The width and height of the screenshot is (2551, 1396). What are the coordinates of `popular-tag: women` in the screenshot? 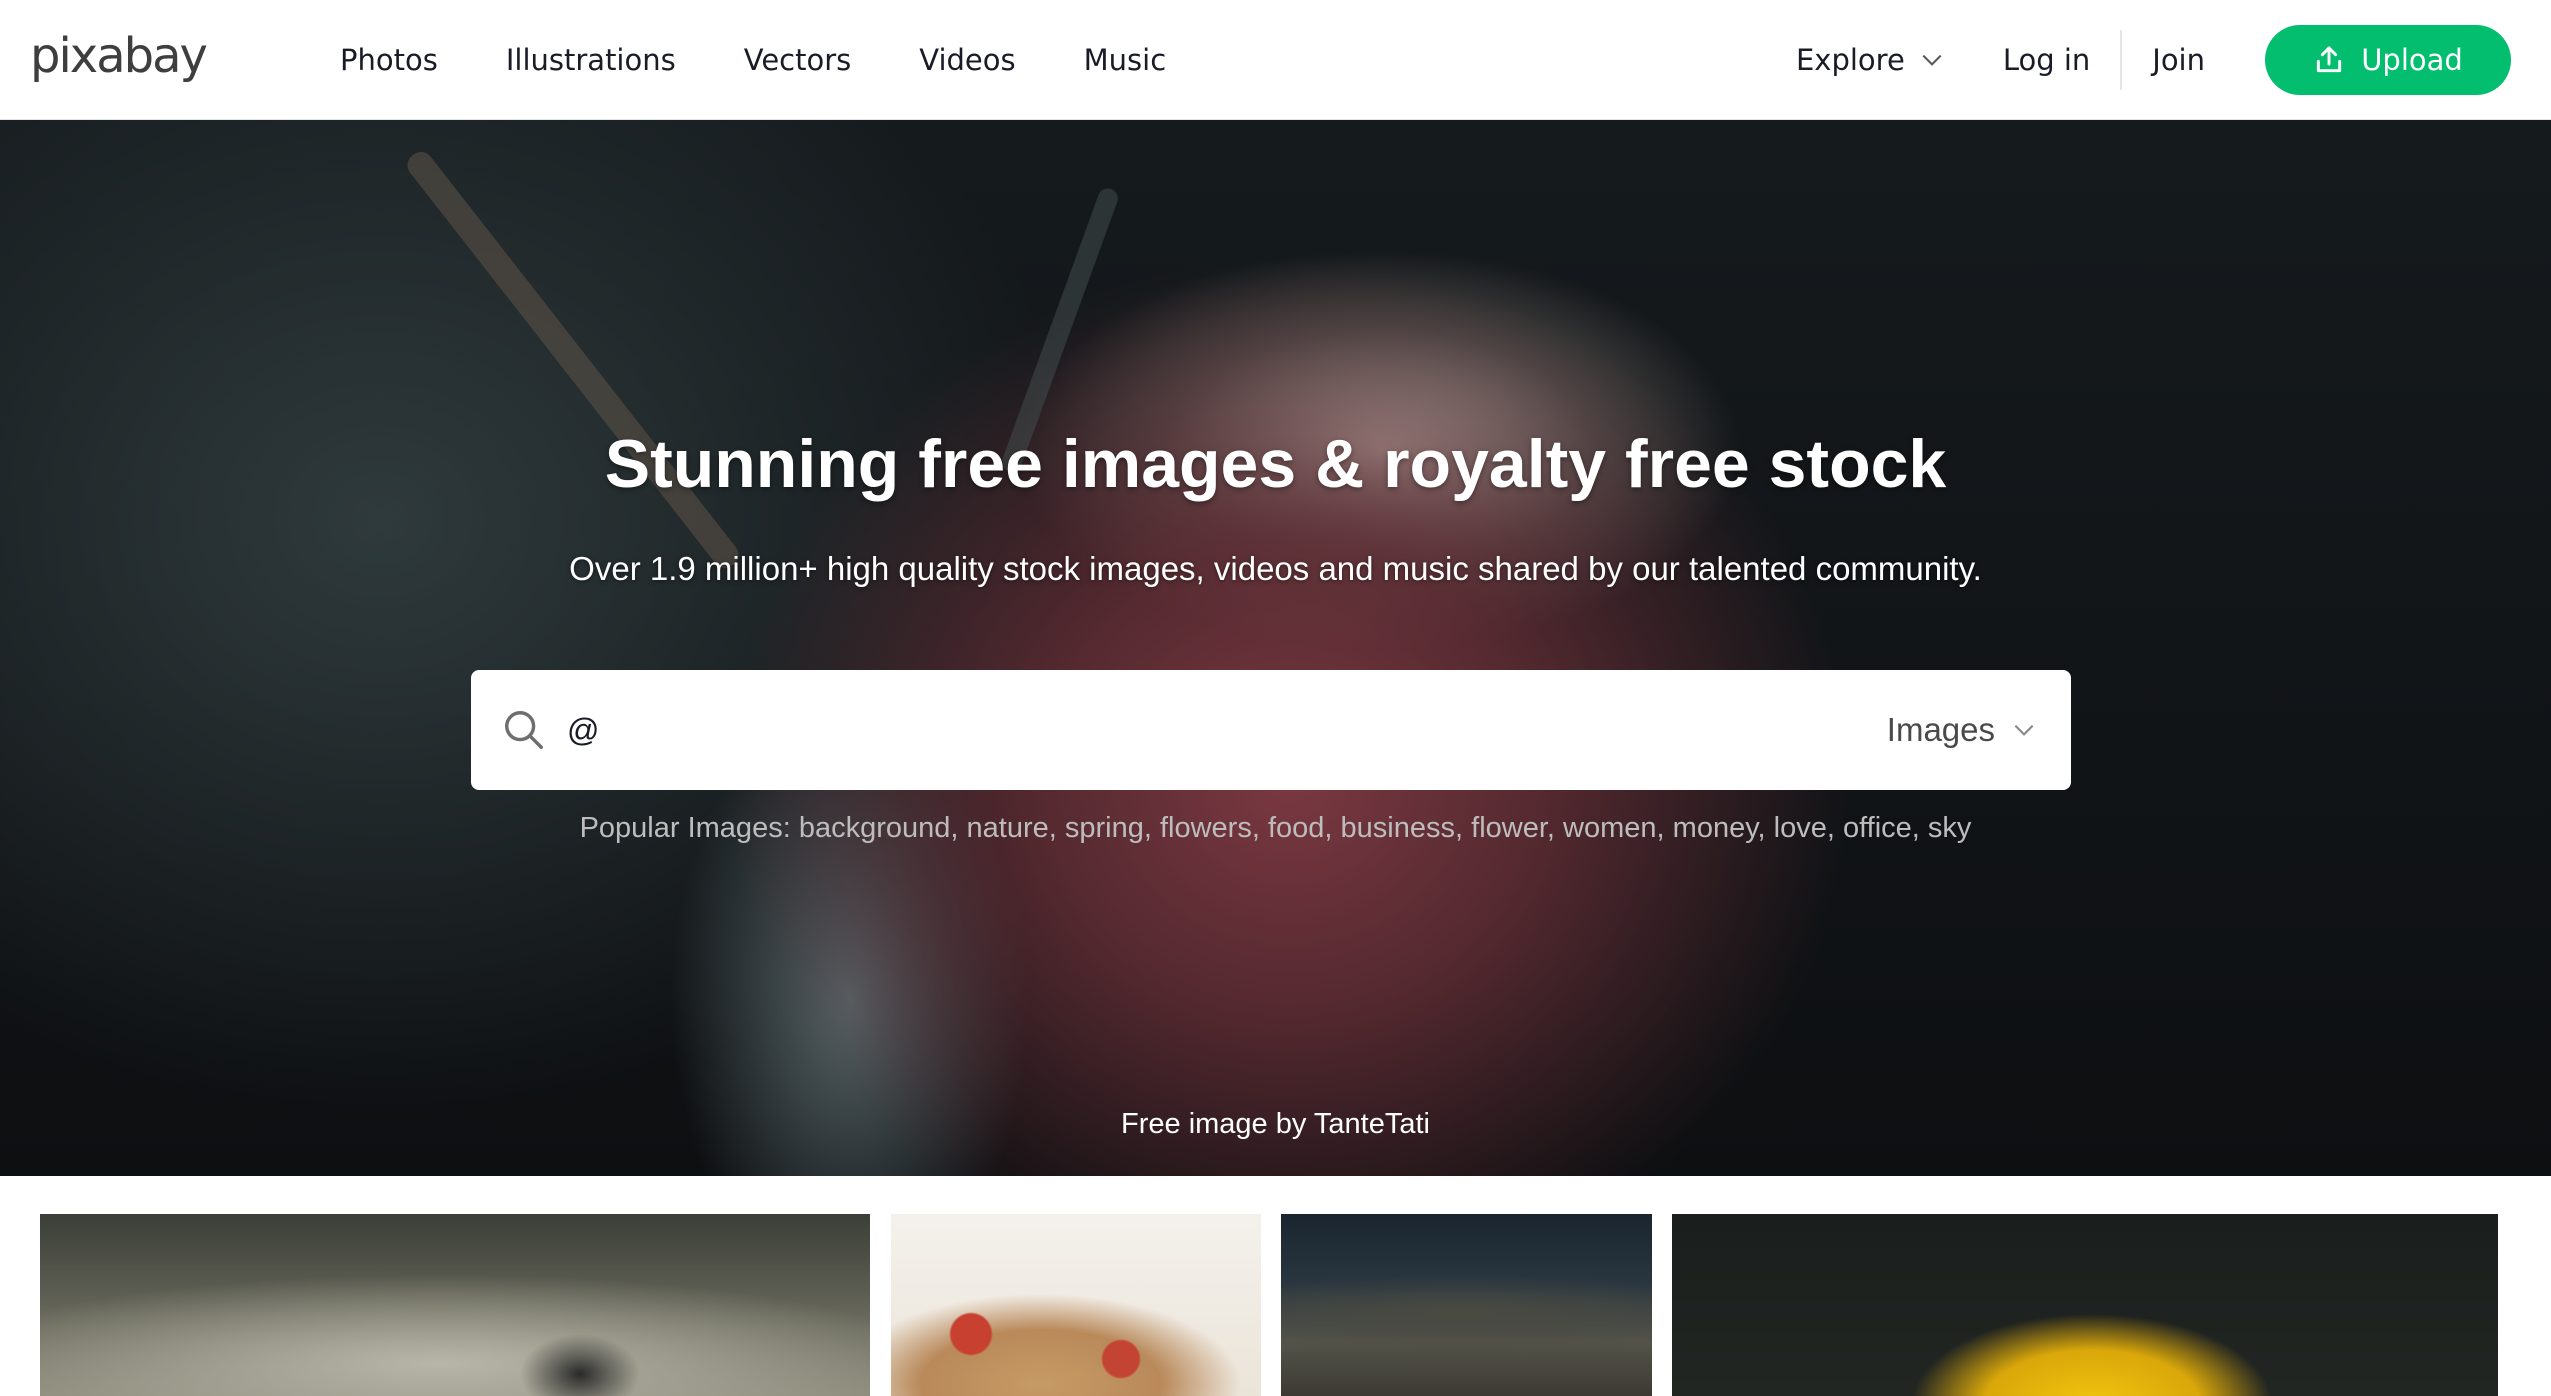 It's located at (1610, 828).